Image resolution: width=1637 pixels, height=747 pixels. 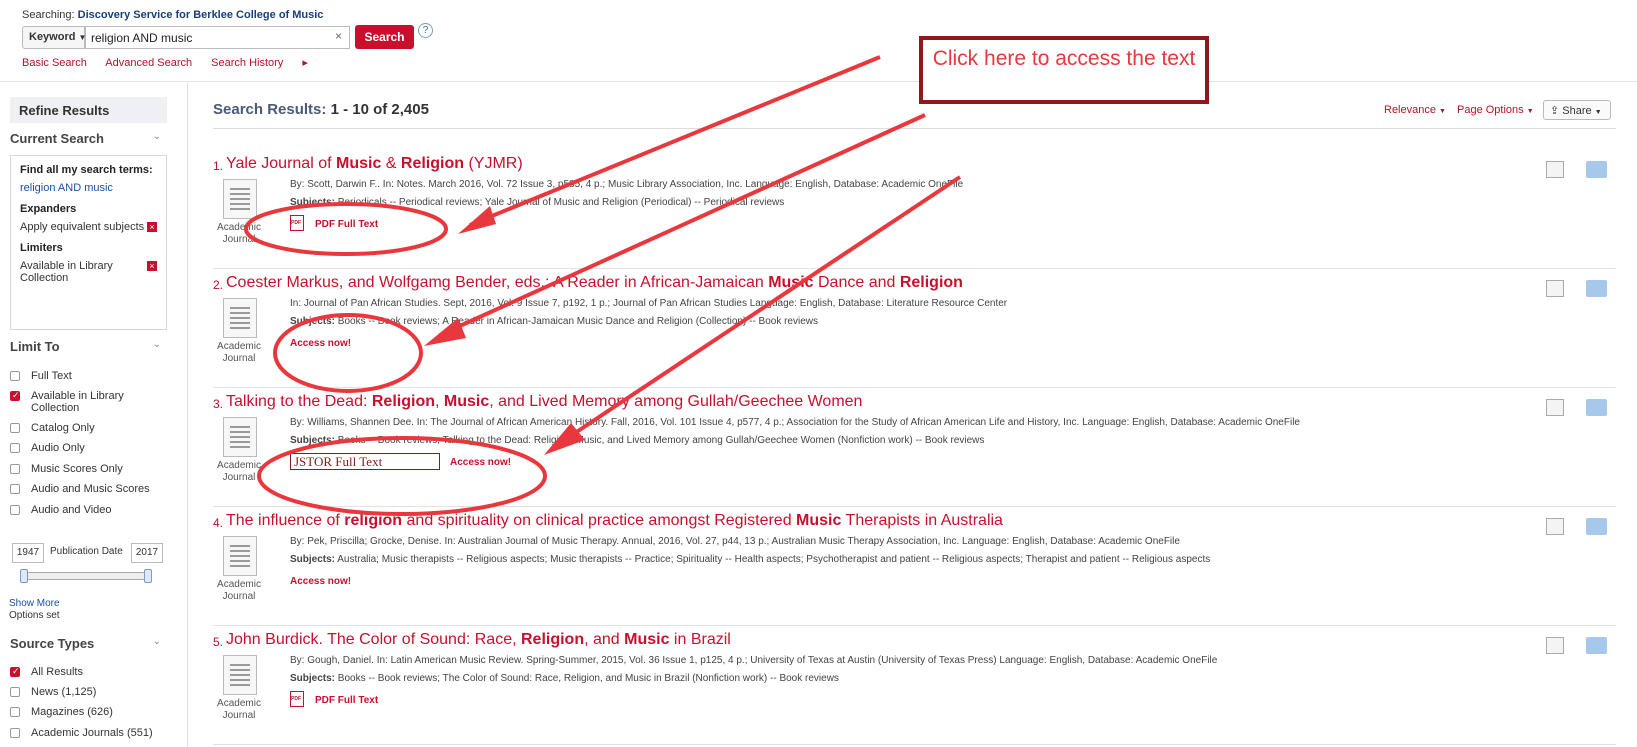 I want to click on relevance-dropdown: Relevance ▼, so click(x=1415, y=110).